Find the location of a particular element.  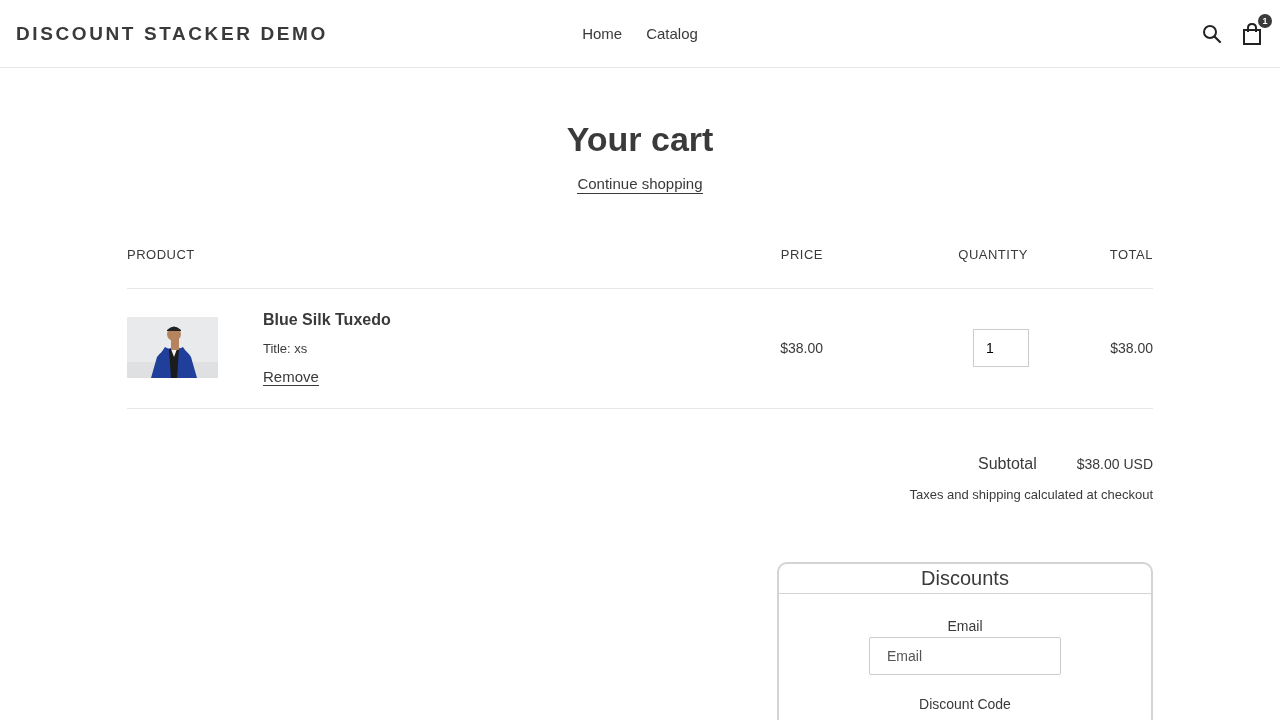

column-header: QUANTITY is located at coordinates (992, 255).